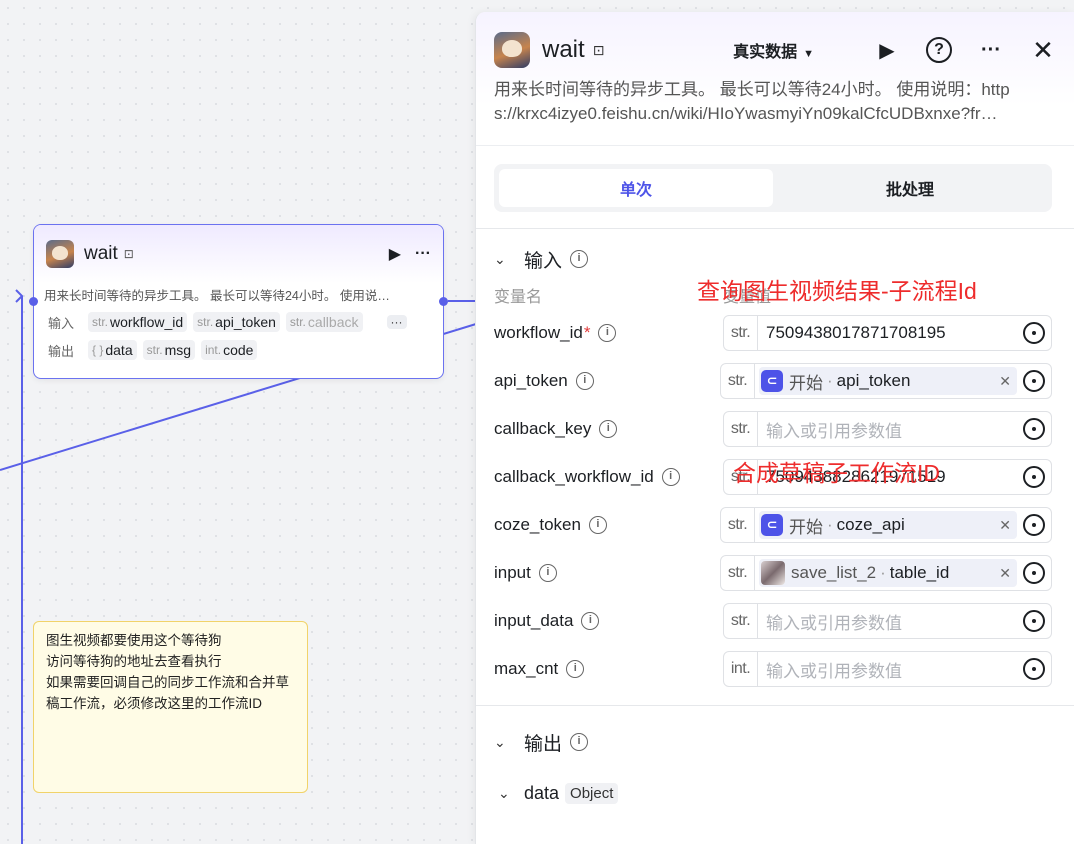  Describe the element at coordinates (167, 682) in the screenshot. I see `note-line: 如果需要回调自己的同步工作流和合并草` at that location.